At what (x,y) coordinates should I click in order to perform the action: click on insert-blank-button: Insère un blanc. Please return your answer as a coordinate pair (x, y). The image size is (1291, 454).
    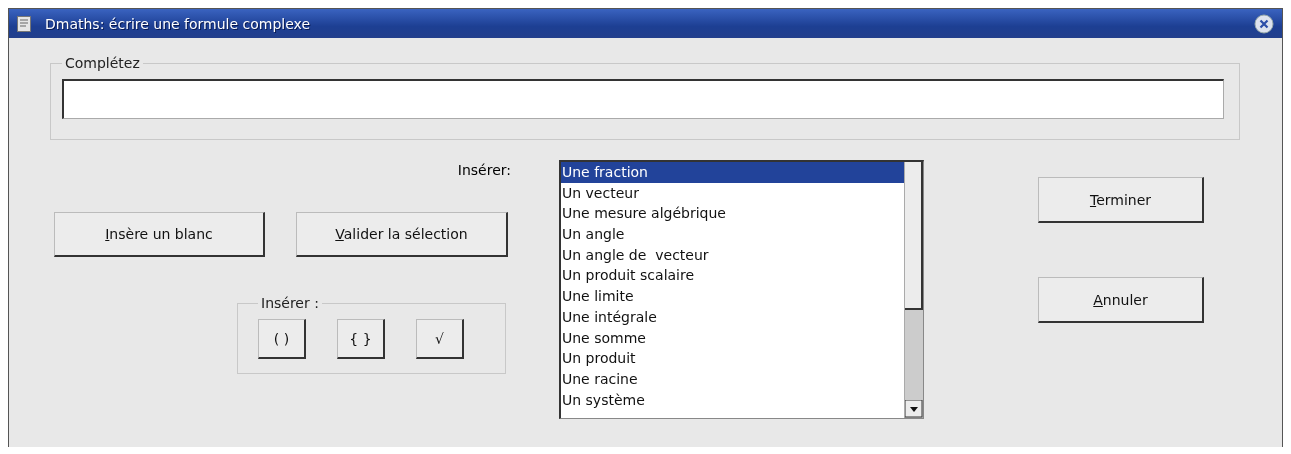
    Looking at the image, I should click on (159, 234).